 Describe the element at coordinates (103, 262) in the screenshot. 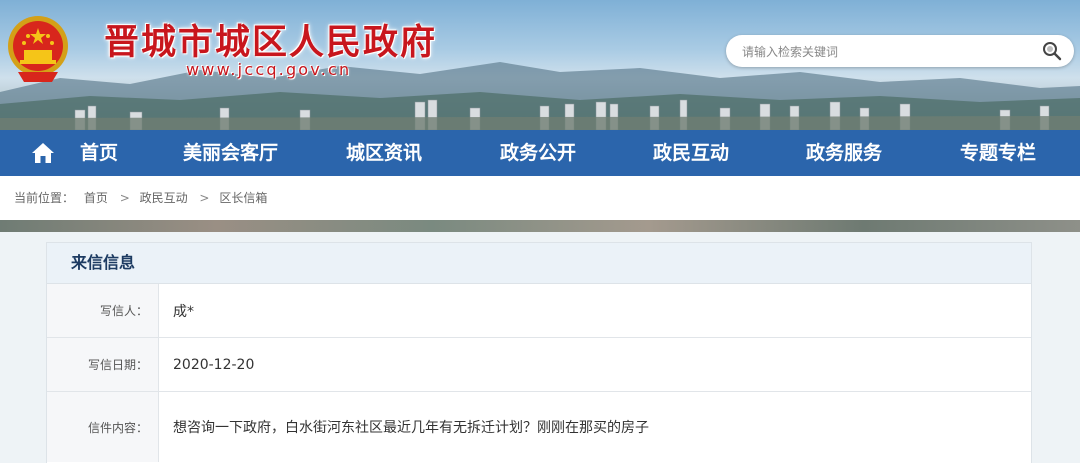

I see `section-title: 来信信息` at that location.